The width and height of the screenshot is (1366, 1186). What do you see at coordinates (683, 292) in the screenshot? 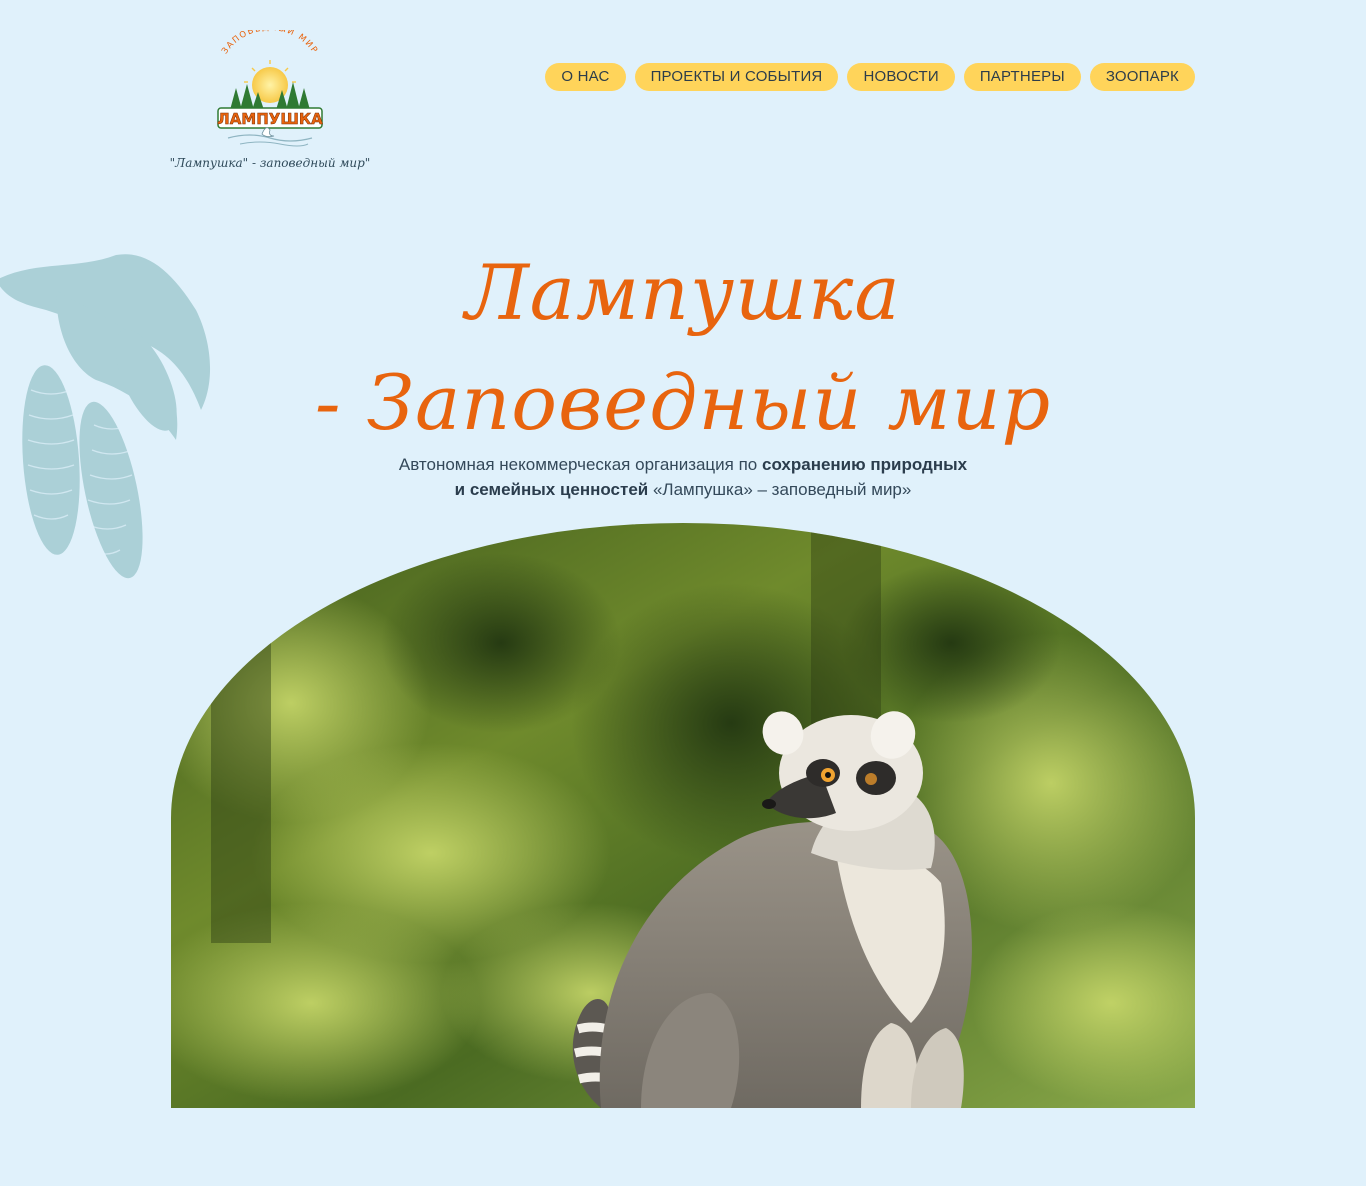
I see `hero-title-line-1: Лампушка` at bounding box center [683, 292].